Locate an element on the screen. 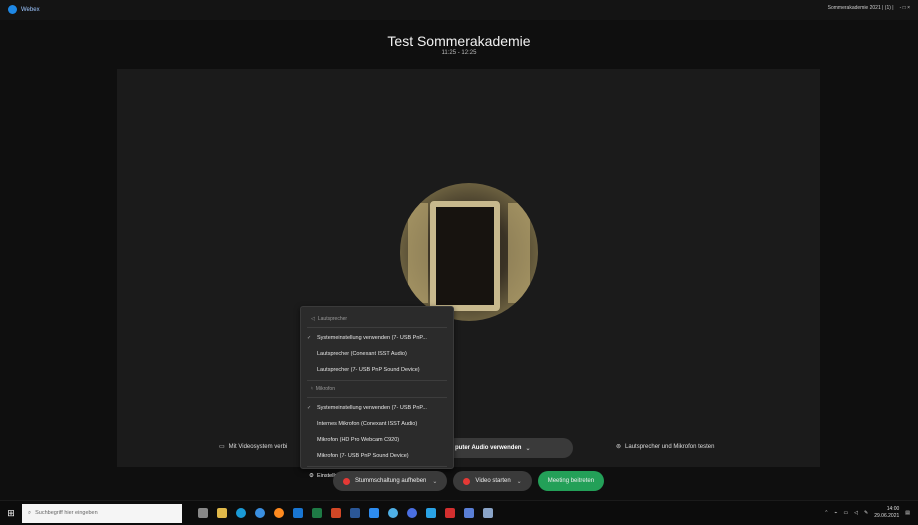 The width and height of the screenshot is (918, 525). taskbar-search: ⌕ Suchbegriff hier eingeben is located at coordinates (102, 513).